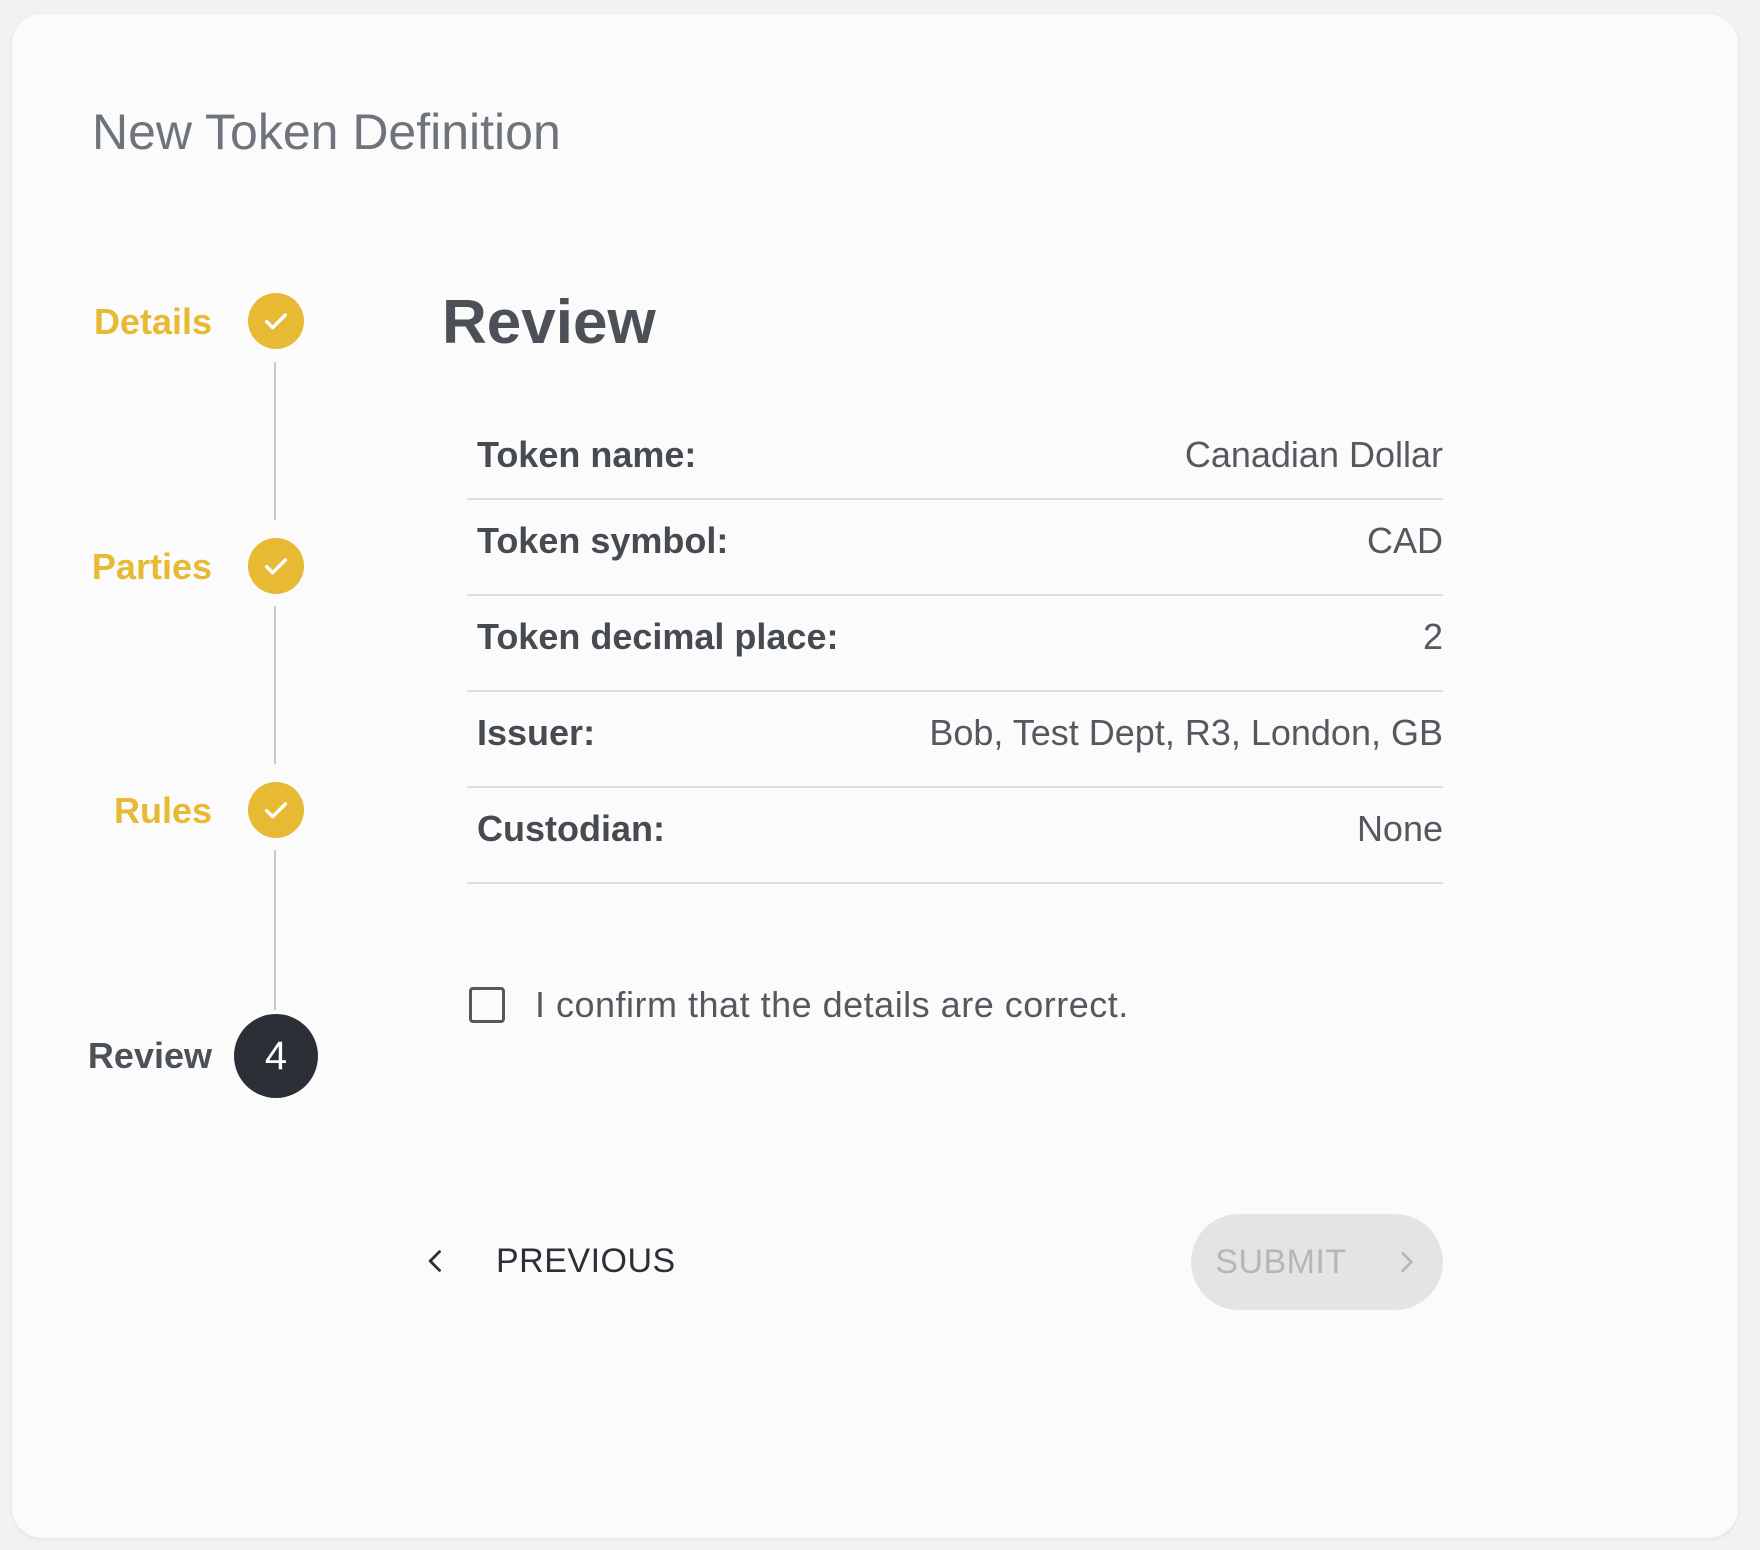 This screenshot has width=1760, height=1550. Describe the element at coordinates (112, 811) in the screenshot. I see `step-label-rules: Rules` at that location.